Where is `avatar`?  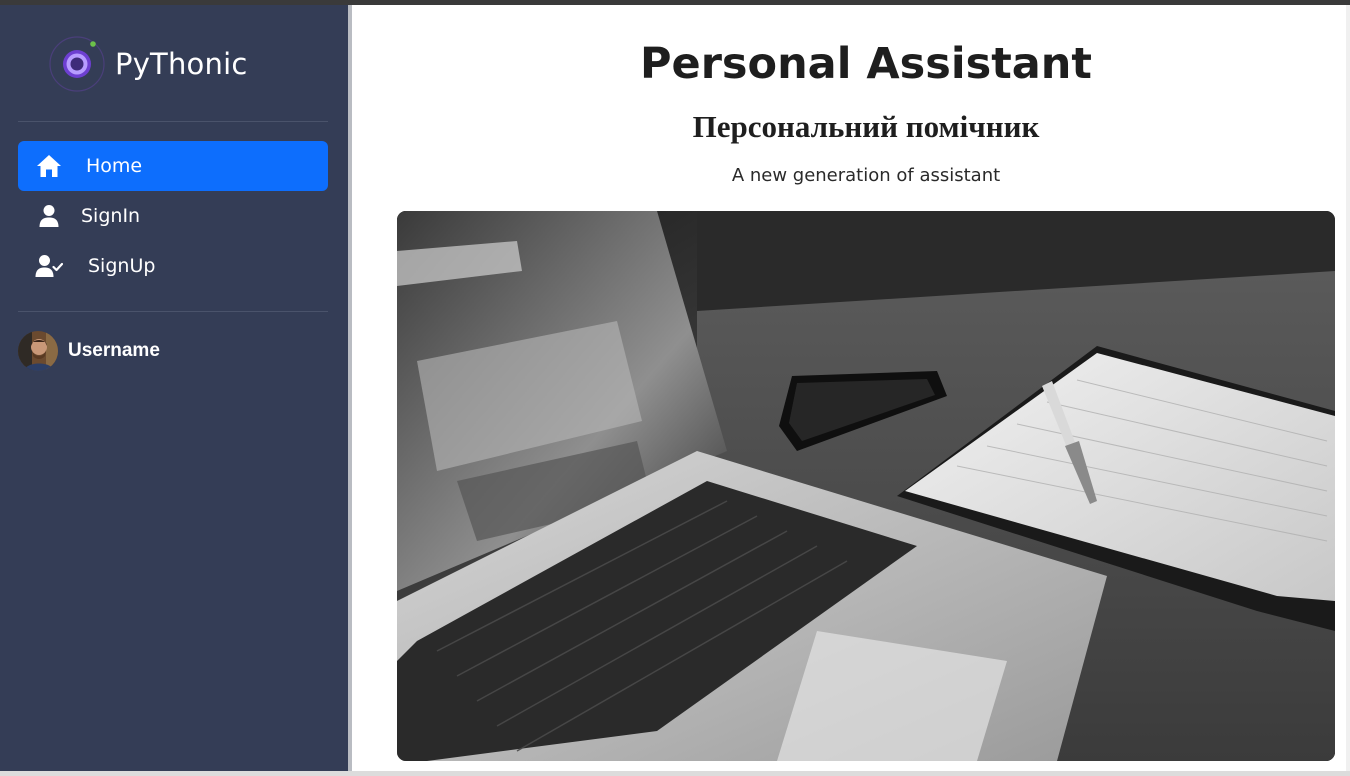
avatar is located at coordinates (38, 351).